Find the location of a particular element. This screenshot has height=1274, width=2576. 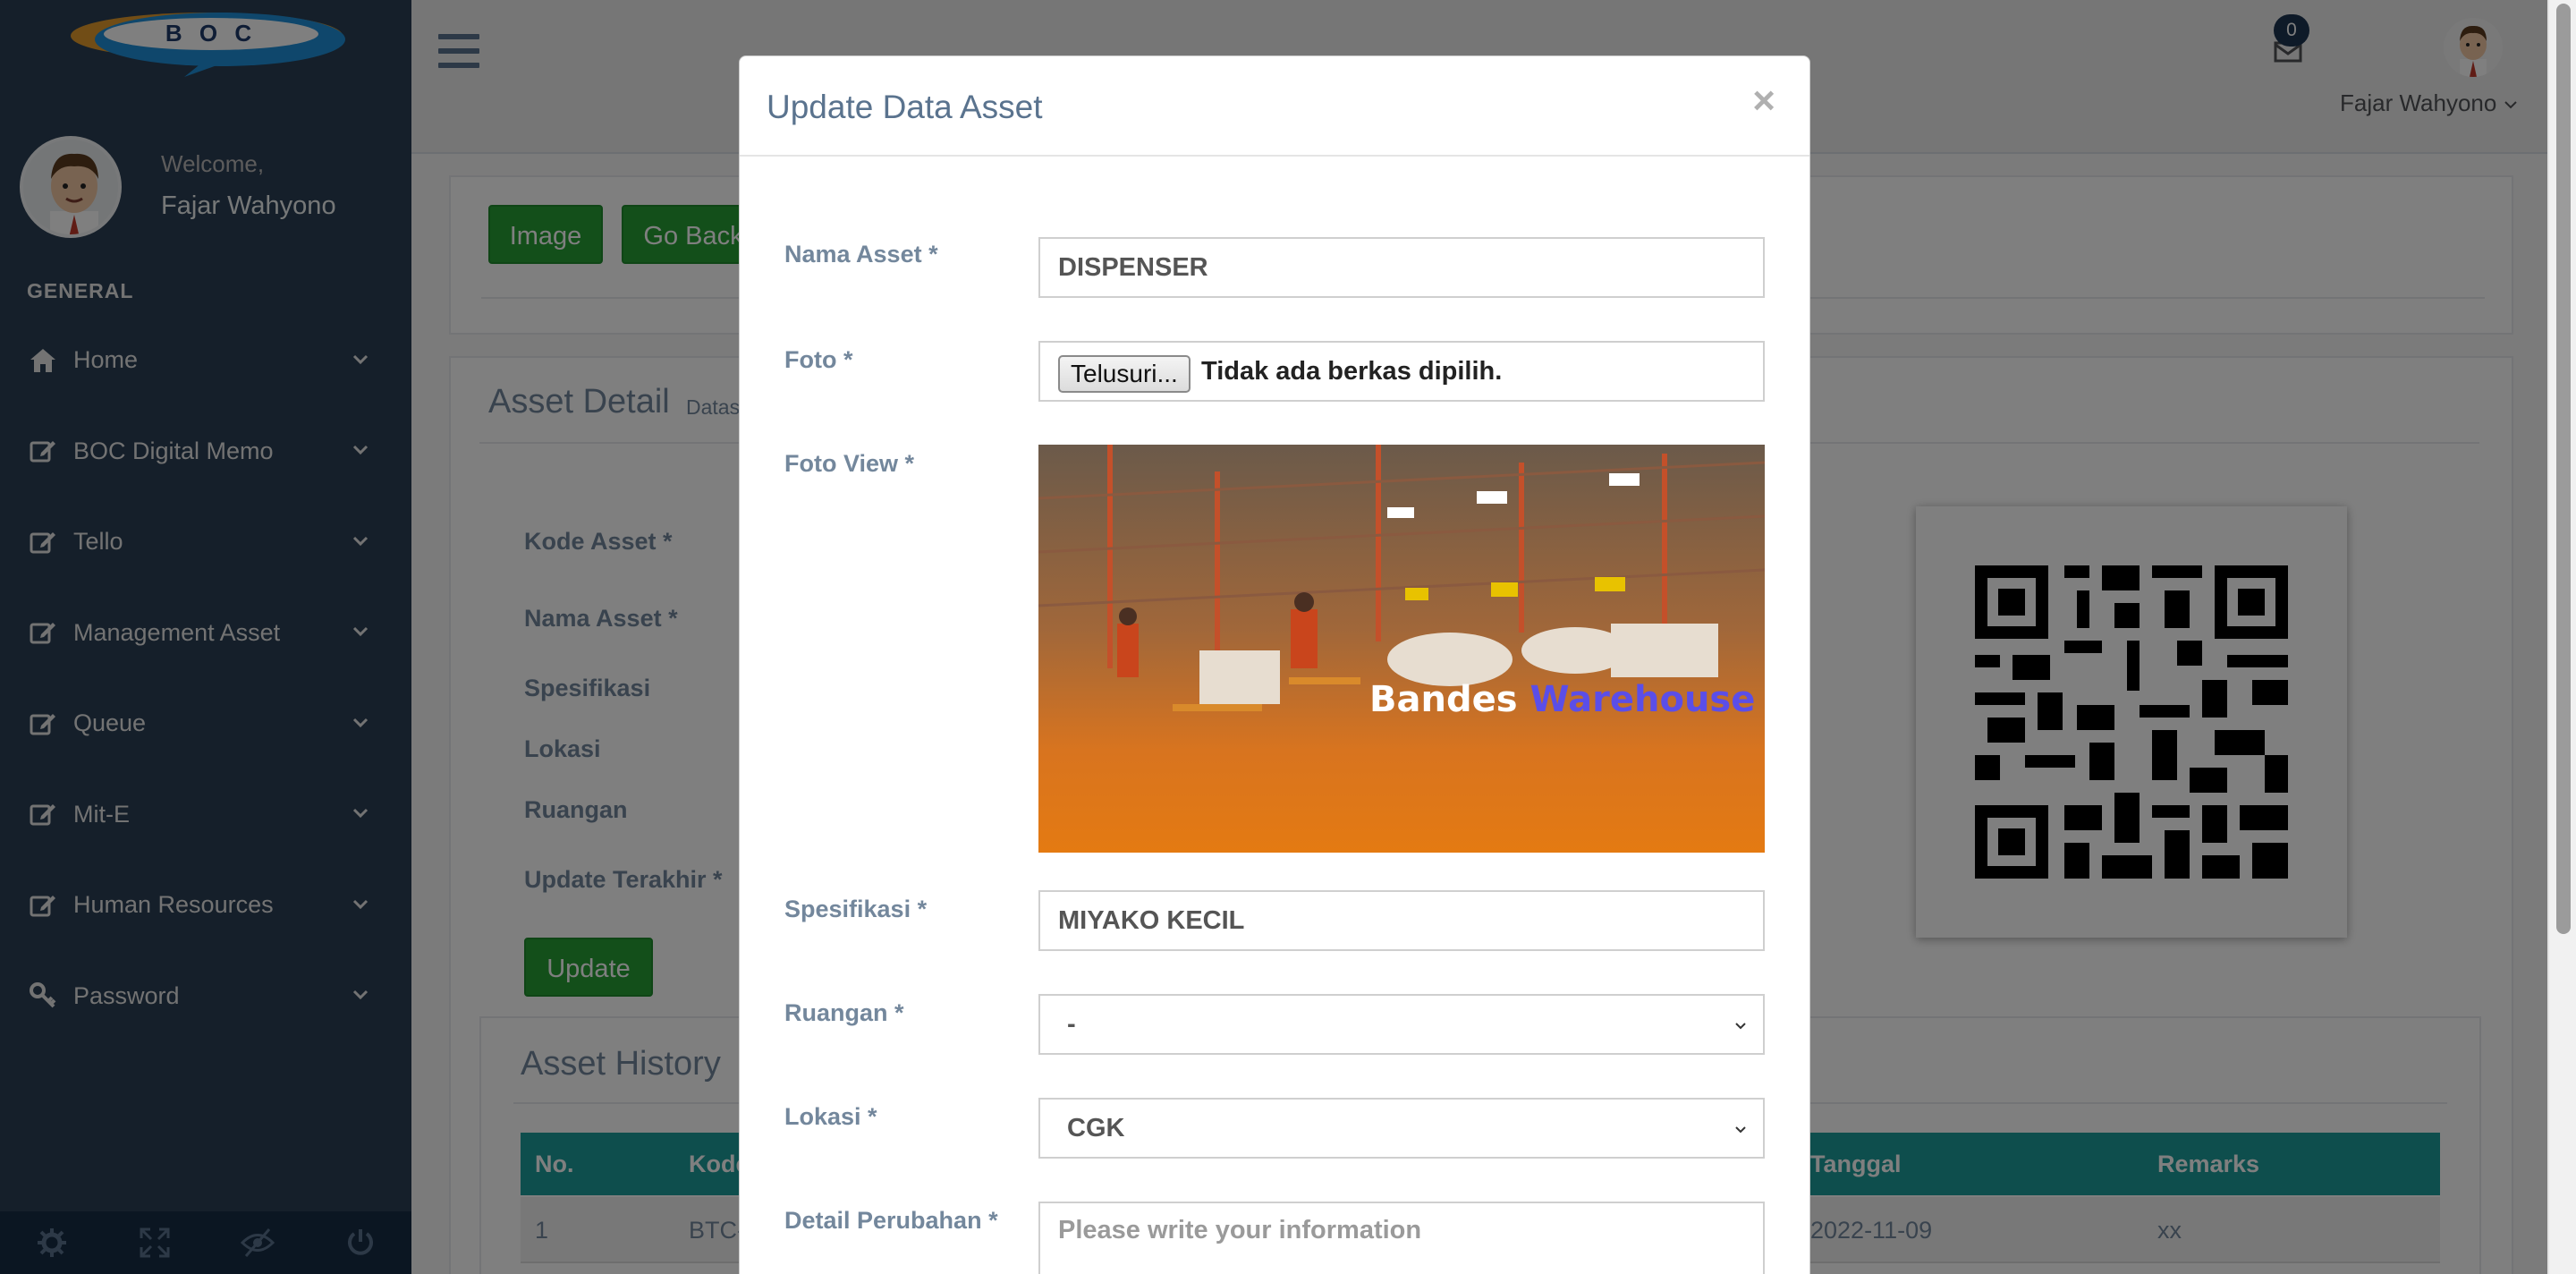

lokasi-value: CGK is located at coordinates (1096, 1128).